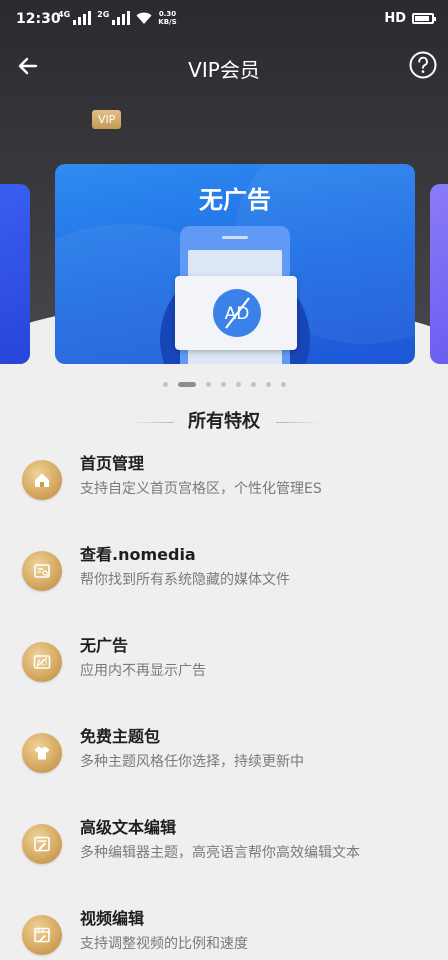 Image resolution: width=448 pixels, height=960 pixels. What do you see at coordinates (224, 753) in the screenshot?
I see `feature-item-theme-pack: 免费主题包 多种主题风格任你选择，持续更新中` at bounding box center [224, 753].